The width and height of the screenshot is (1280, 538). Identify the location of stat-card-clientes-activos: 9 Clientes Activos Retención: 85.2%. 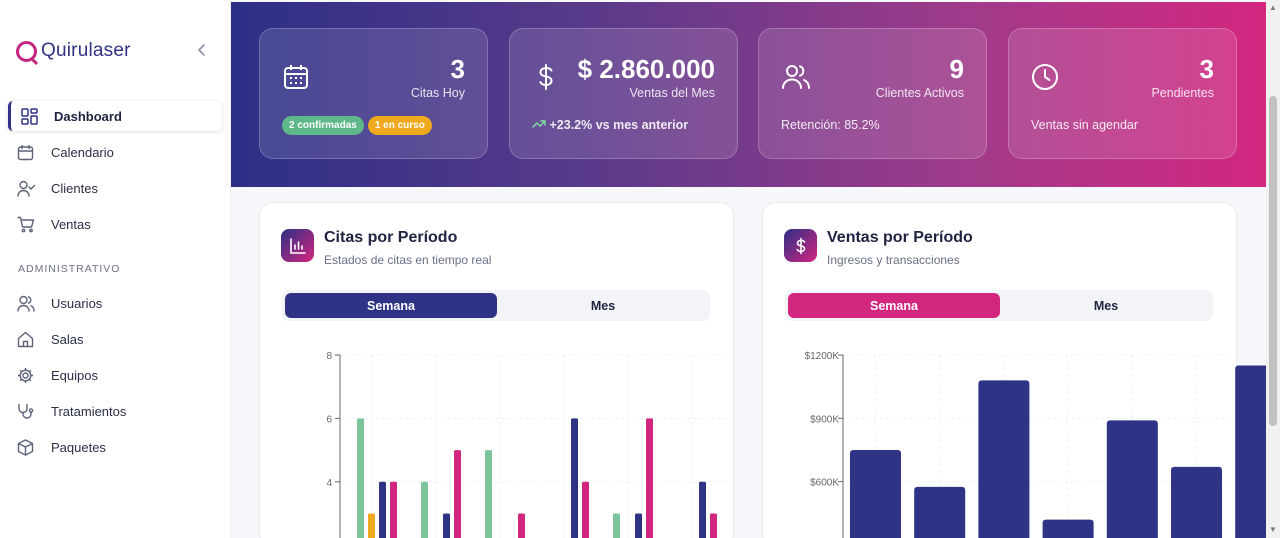
(872, 93).